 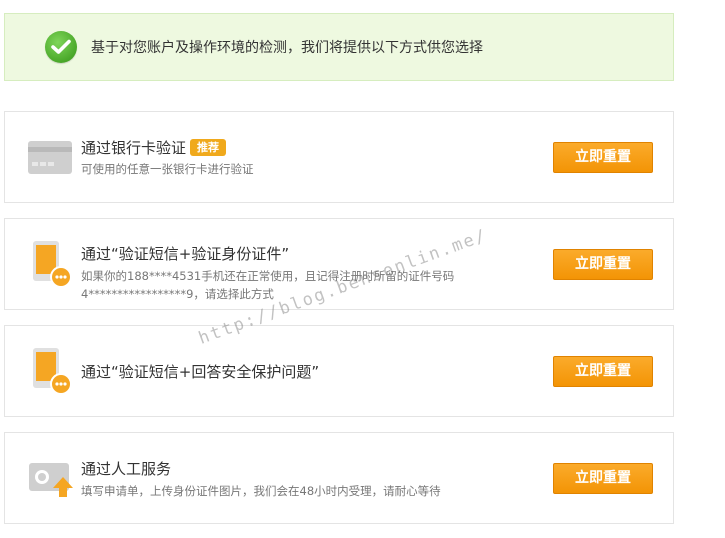 I want to click on detection-notice: 基于对您账户及操作环境的检测，我们将提供以下方式供您选择, so click(x=339, y=47).